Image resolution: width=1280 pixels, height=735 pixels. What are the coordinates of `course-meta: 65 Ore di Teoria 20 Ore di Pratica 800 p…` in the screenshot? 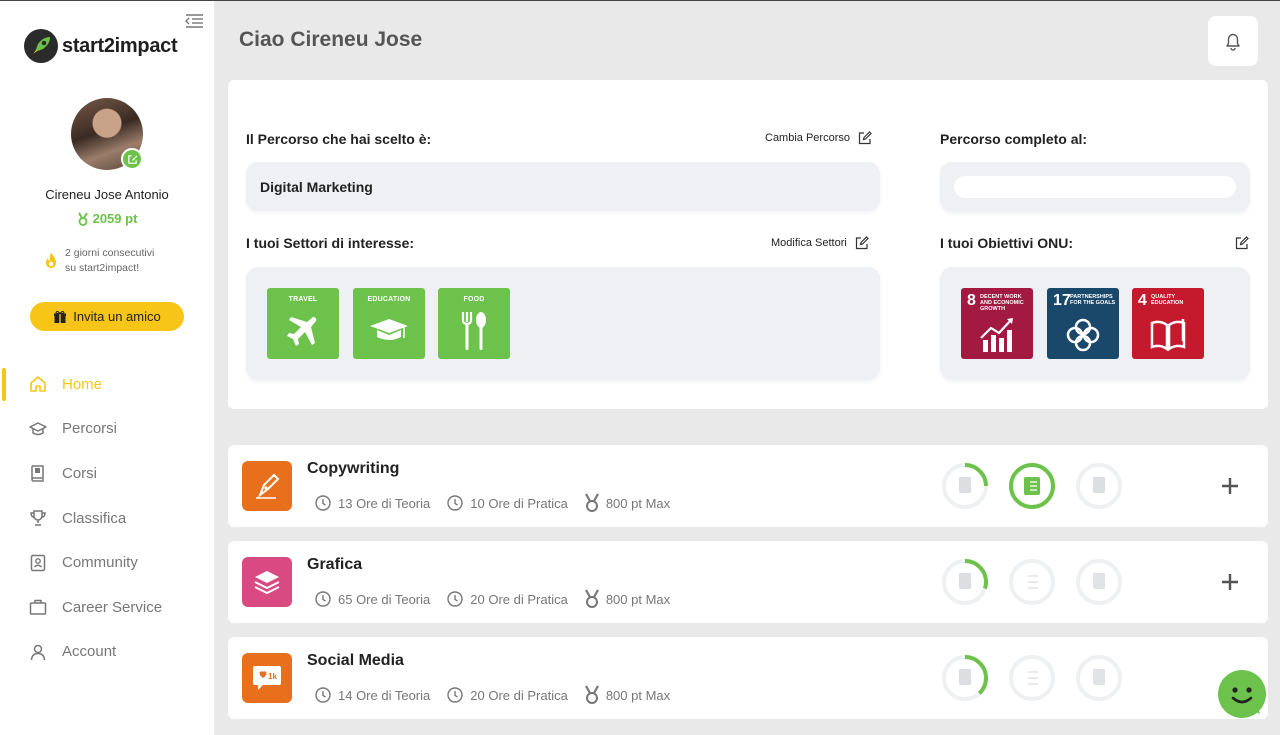 It's located at (492, 599).